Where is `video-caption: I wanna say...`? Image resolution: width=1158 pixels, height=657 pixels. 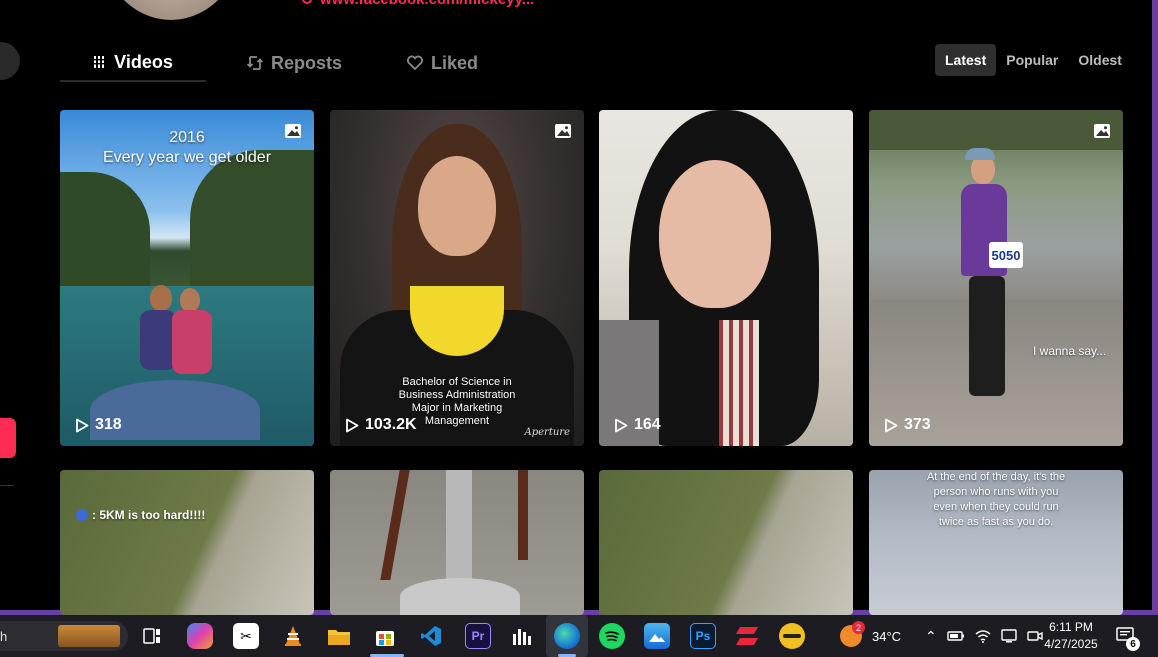 video-caption: I wanna say... is located at coordinates (1070, 351).